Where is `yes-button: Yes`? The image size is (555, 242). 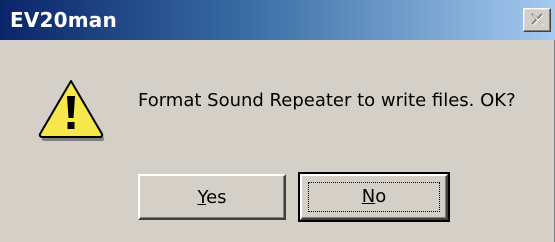 yes-button: Yes is located at coordinates (212, 197).